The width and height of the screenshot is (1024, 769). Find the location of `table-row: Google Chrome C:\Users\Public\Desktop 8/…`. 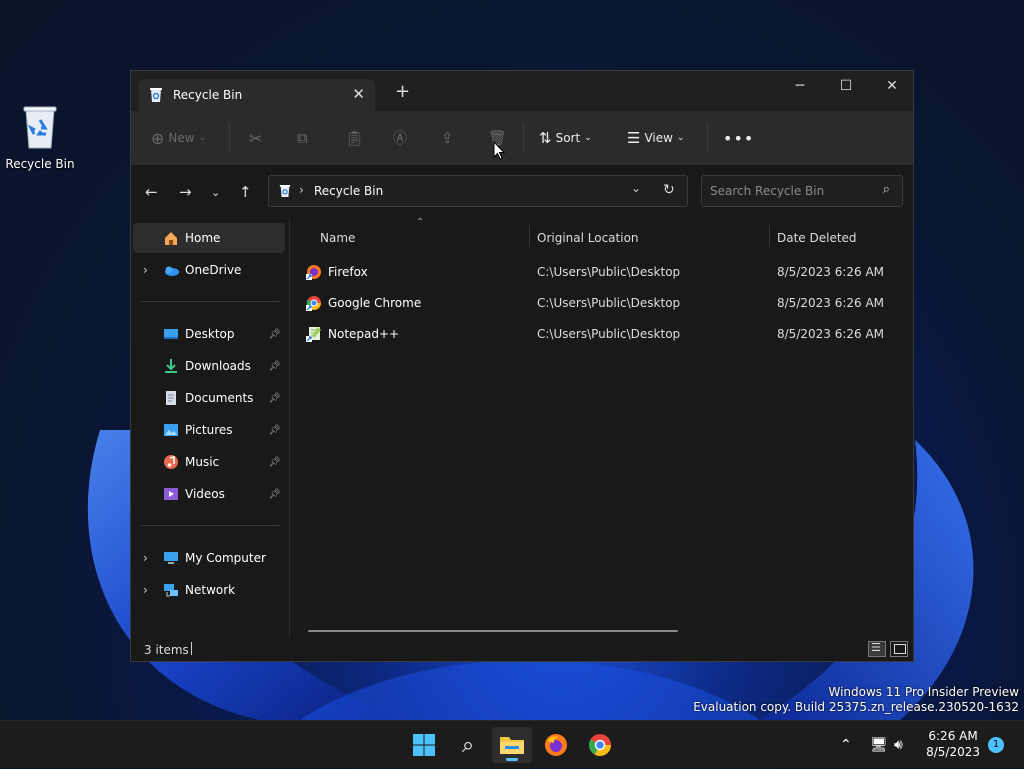

table-row: Google Chrome C:\Users\Public\Desktop 8/… is located at coordinates (604, 303).